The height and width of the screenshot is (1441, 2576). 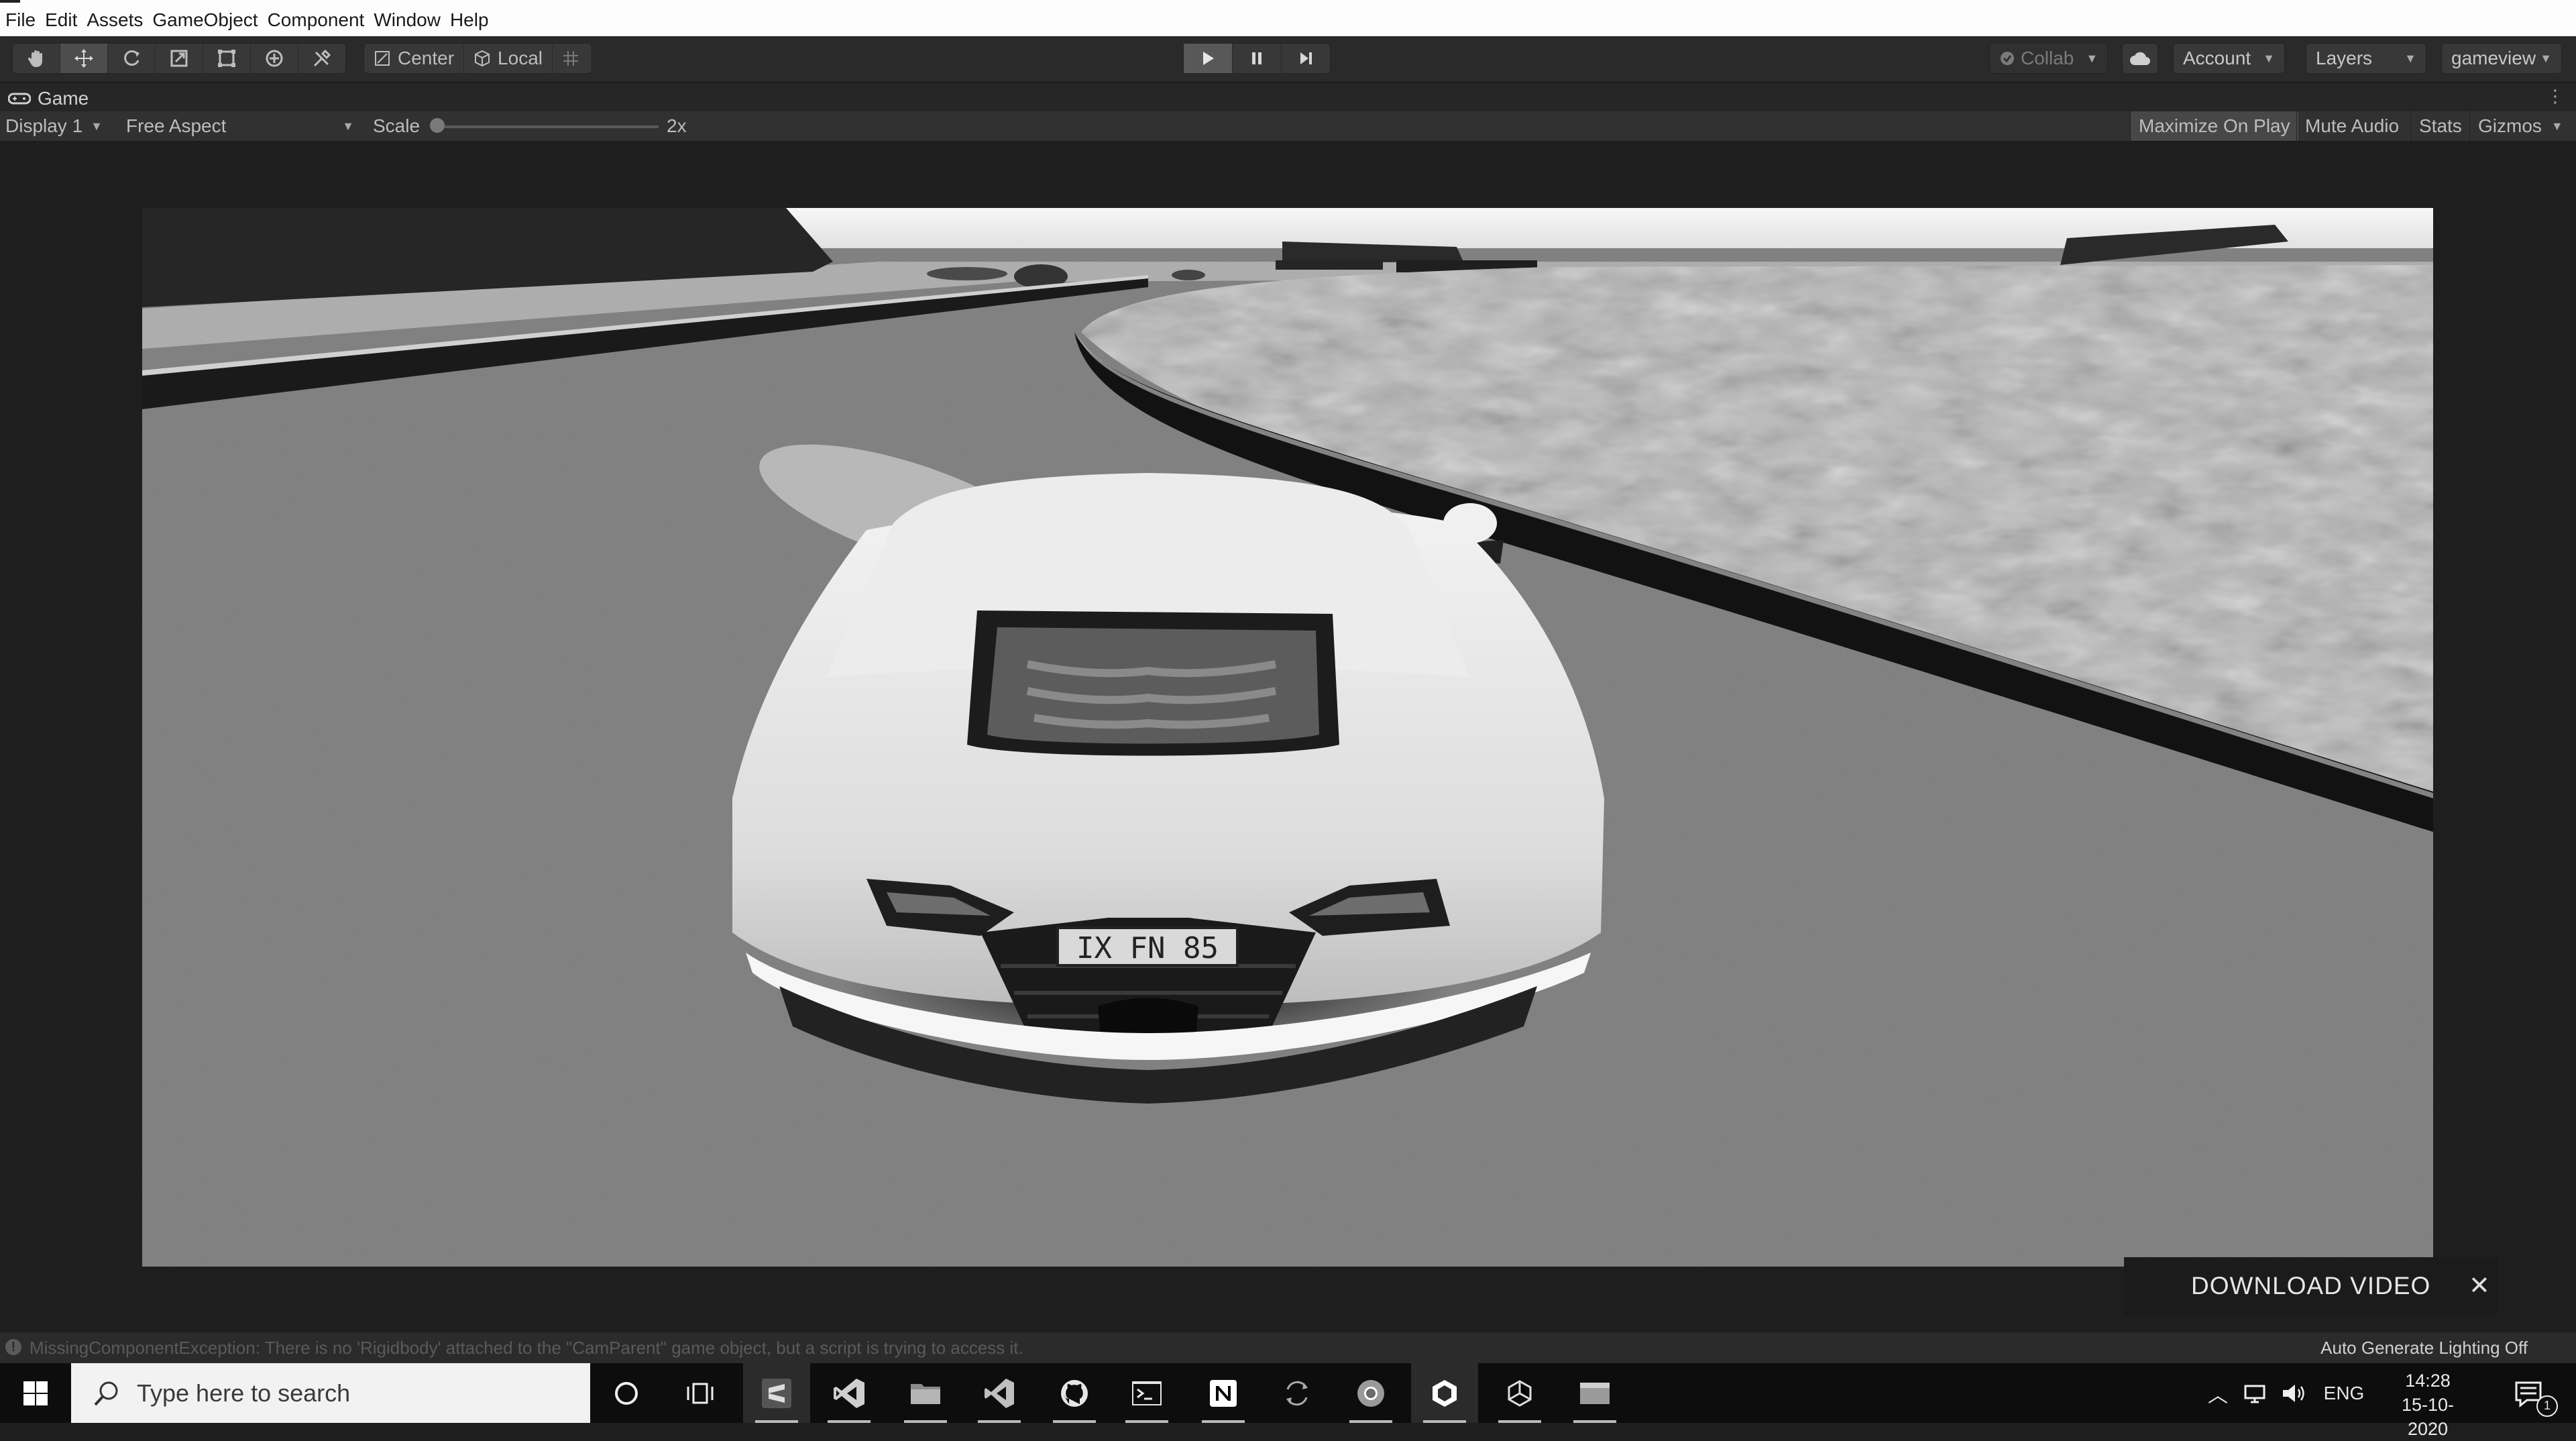 What do you see at coordinates (2218, 1393) in the screenshot?
I see `tray-expand-icon: ︿` at bounding box center [2218, 1393].